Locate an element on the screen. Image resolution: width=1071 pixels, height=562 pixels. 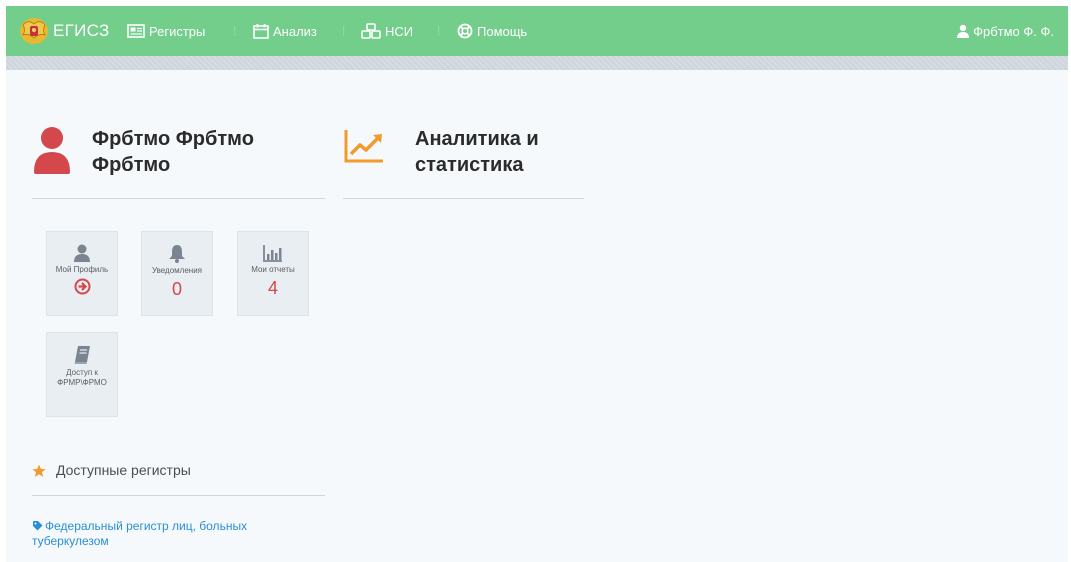
profile-header: Фрбтмо Фрбтмо Фрбтмо is located at coordinates (178, 160).